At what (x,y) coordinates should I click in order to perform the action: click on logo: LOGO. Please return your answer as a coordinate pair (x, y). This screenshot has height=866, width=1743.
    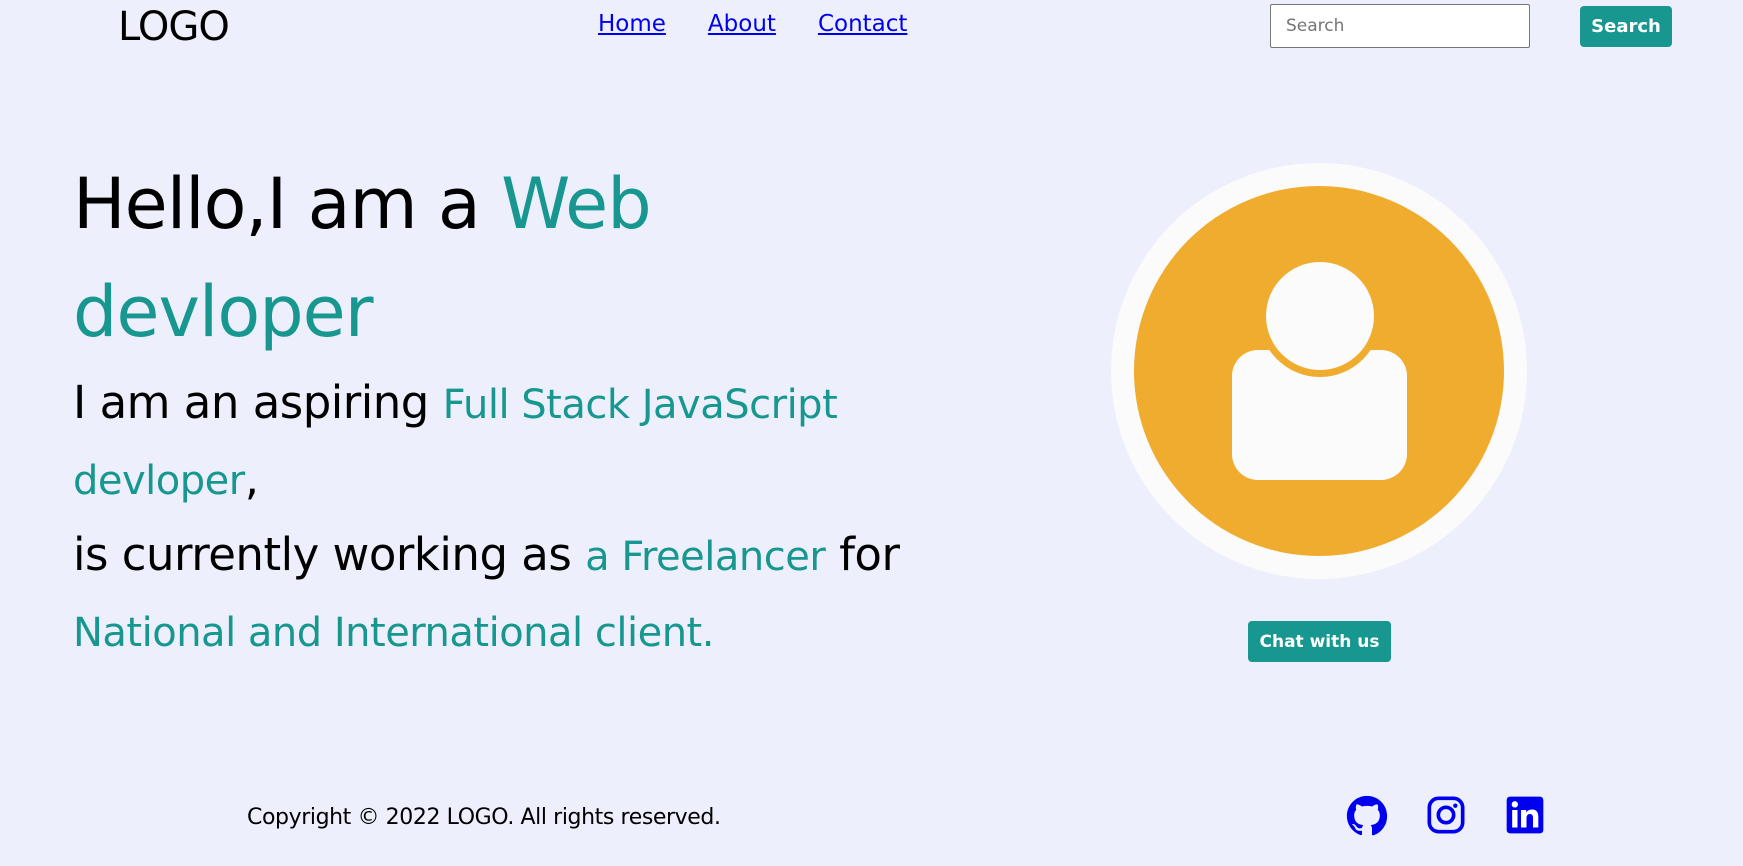
    Looking at the image, I should click on (174, 27).